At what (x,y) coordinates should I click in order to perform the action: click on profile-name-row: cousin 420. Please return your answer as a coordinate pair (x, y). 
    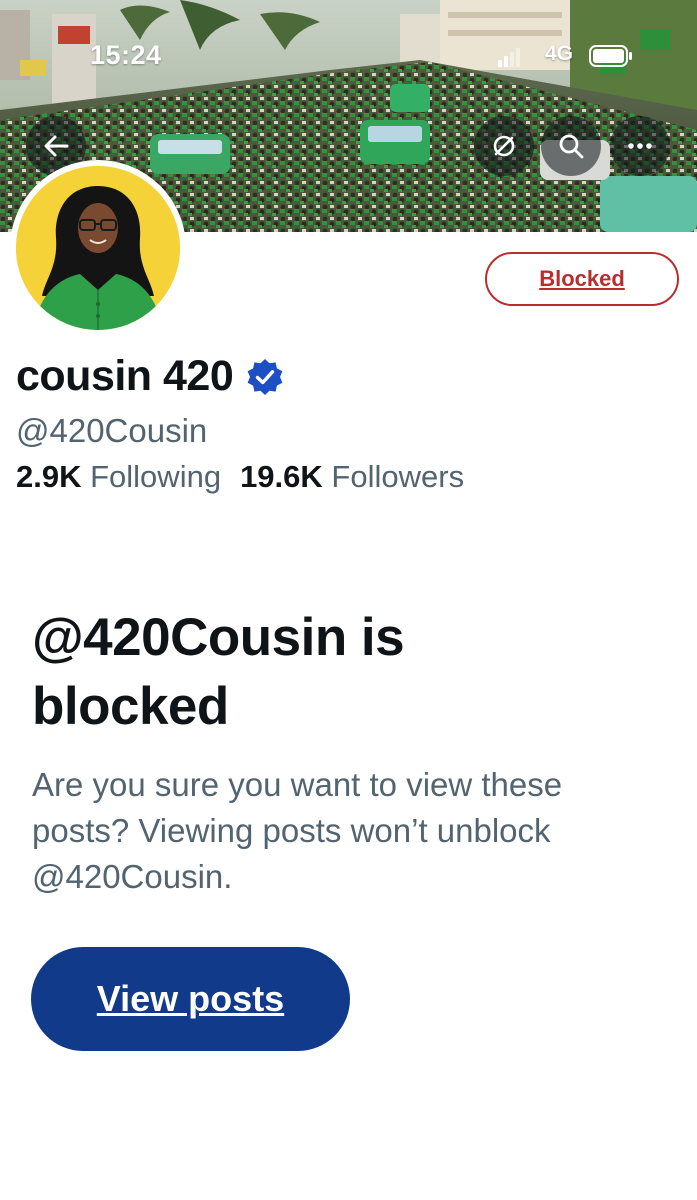
    Looking at the image, I should click on (150, 376).